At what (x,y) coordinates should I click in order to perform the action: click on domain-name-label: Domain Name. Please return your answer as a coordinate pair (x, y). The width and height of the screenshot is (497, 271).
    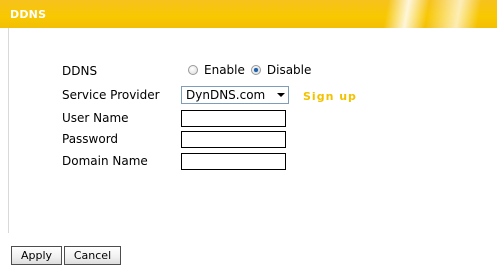
    Looking at the image, I should click on (105, 161).